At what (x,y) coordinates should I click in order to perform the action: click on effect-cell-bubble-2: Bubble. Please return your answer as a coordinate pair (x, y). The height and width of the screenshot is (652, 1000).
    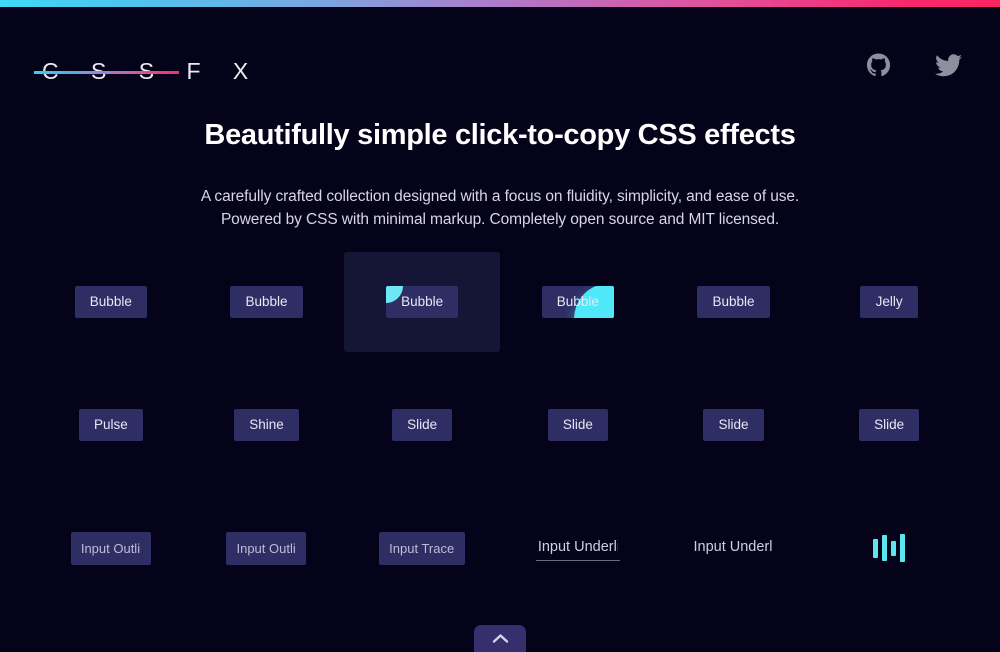
    Looking at the image, I should click on (267, 302).